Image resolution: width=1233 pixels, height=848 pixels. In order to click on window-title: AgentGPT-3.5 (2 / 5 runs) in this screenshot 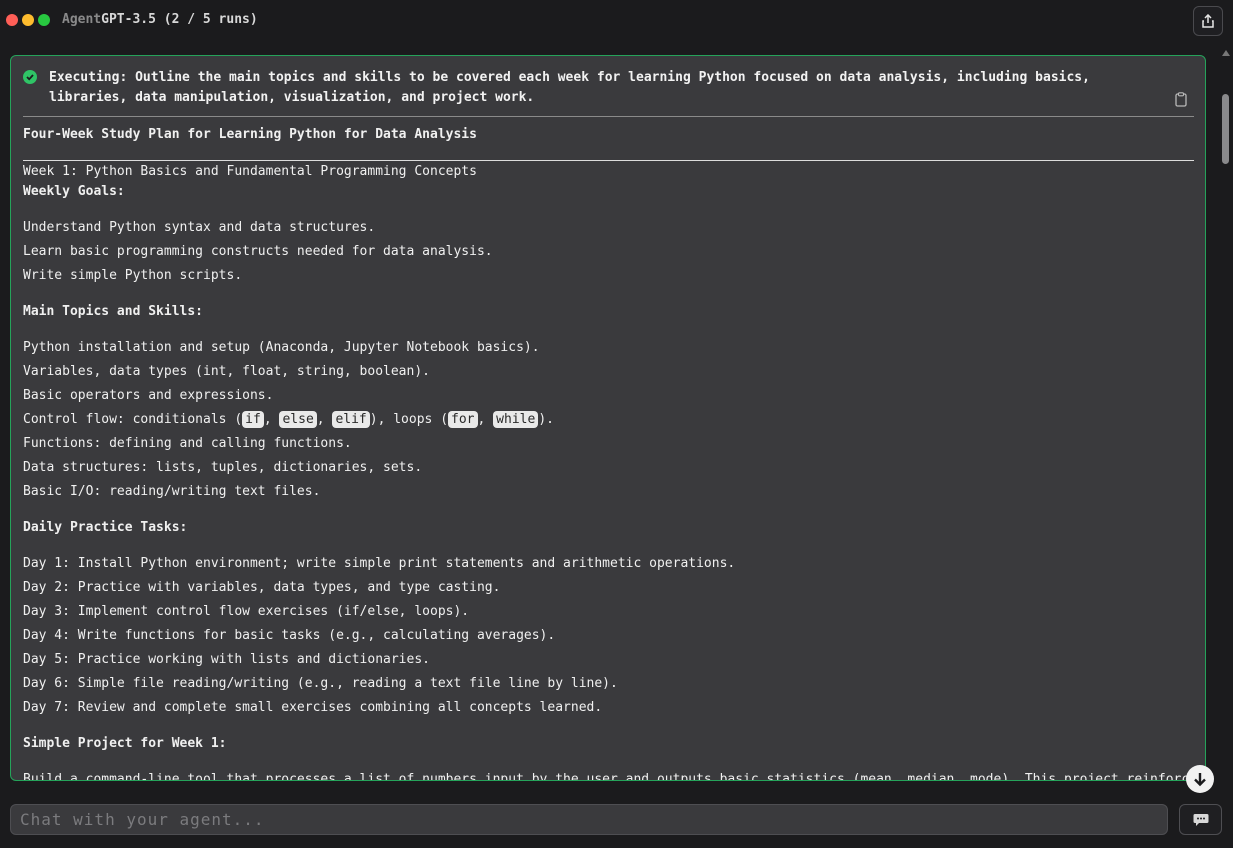, I will do `click(160, 19)`.